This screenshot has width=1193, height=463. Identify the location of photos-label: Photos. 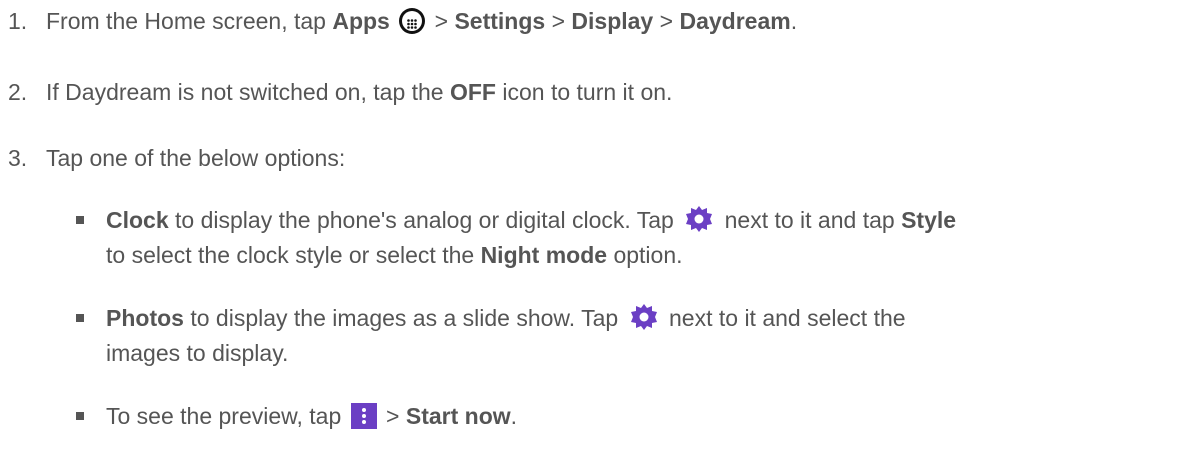
(145, 318).